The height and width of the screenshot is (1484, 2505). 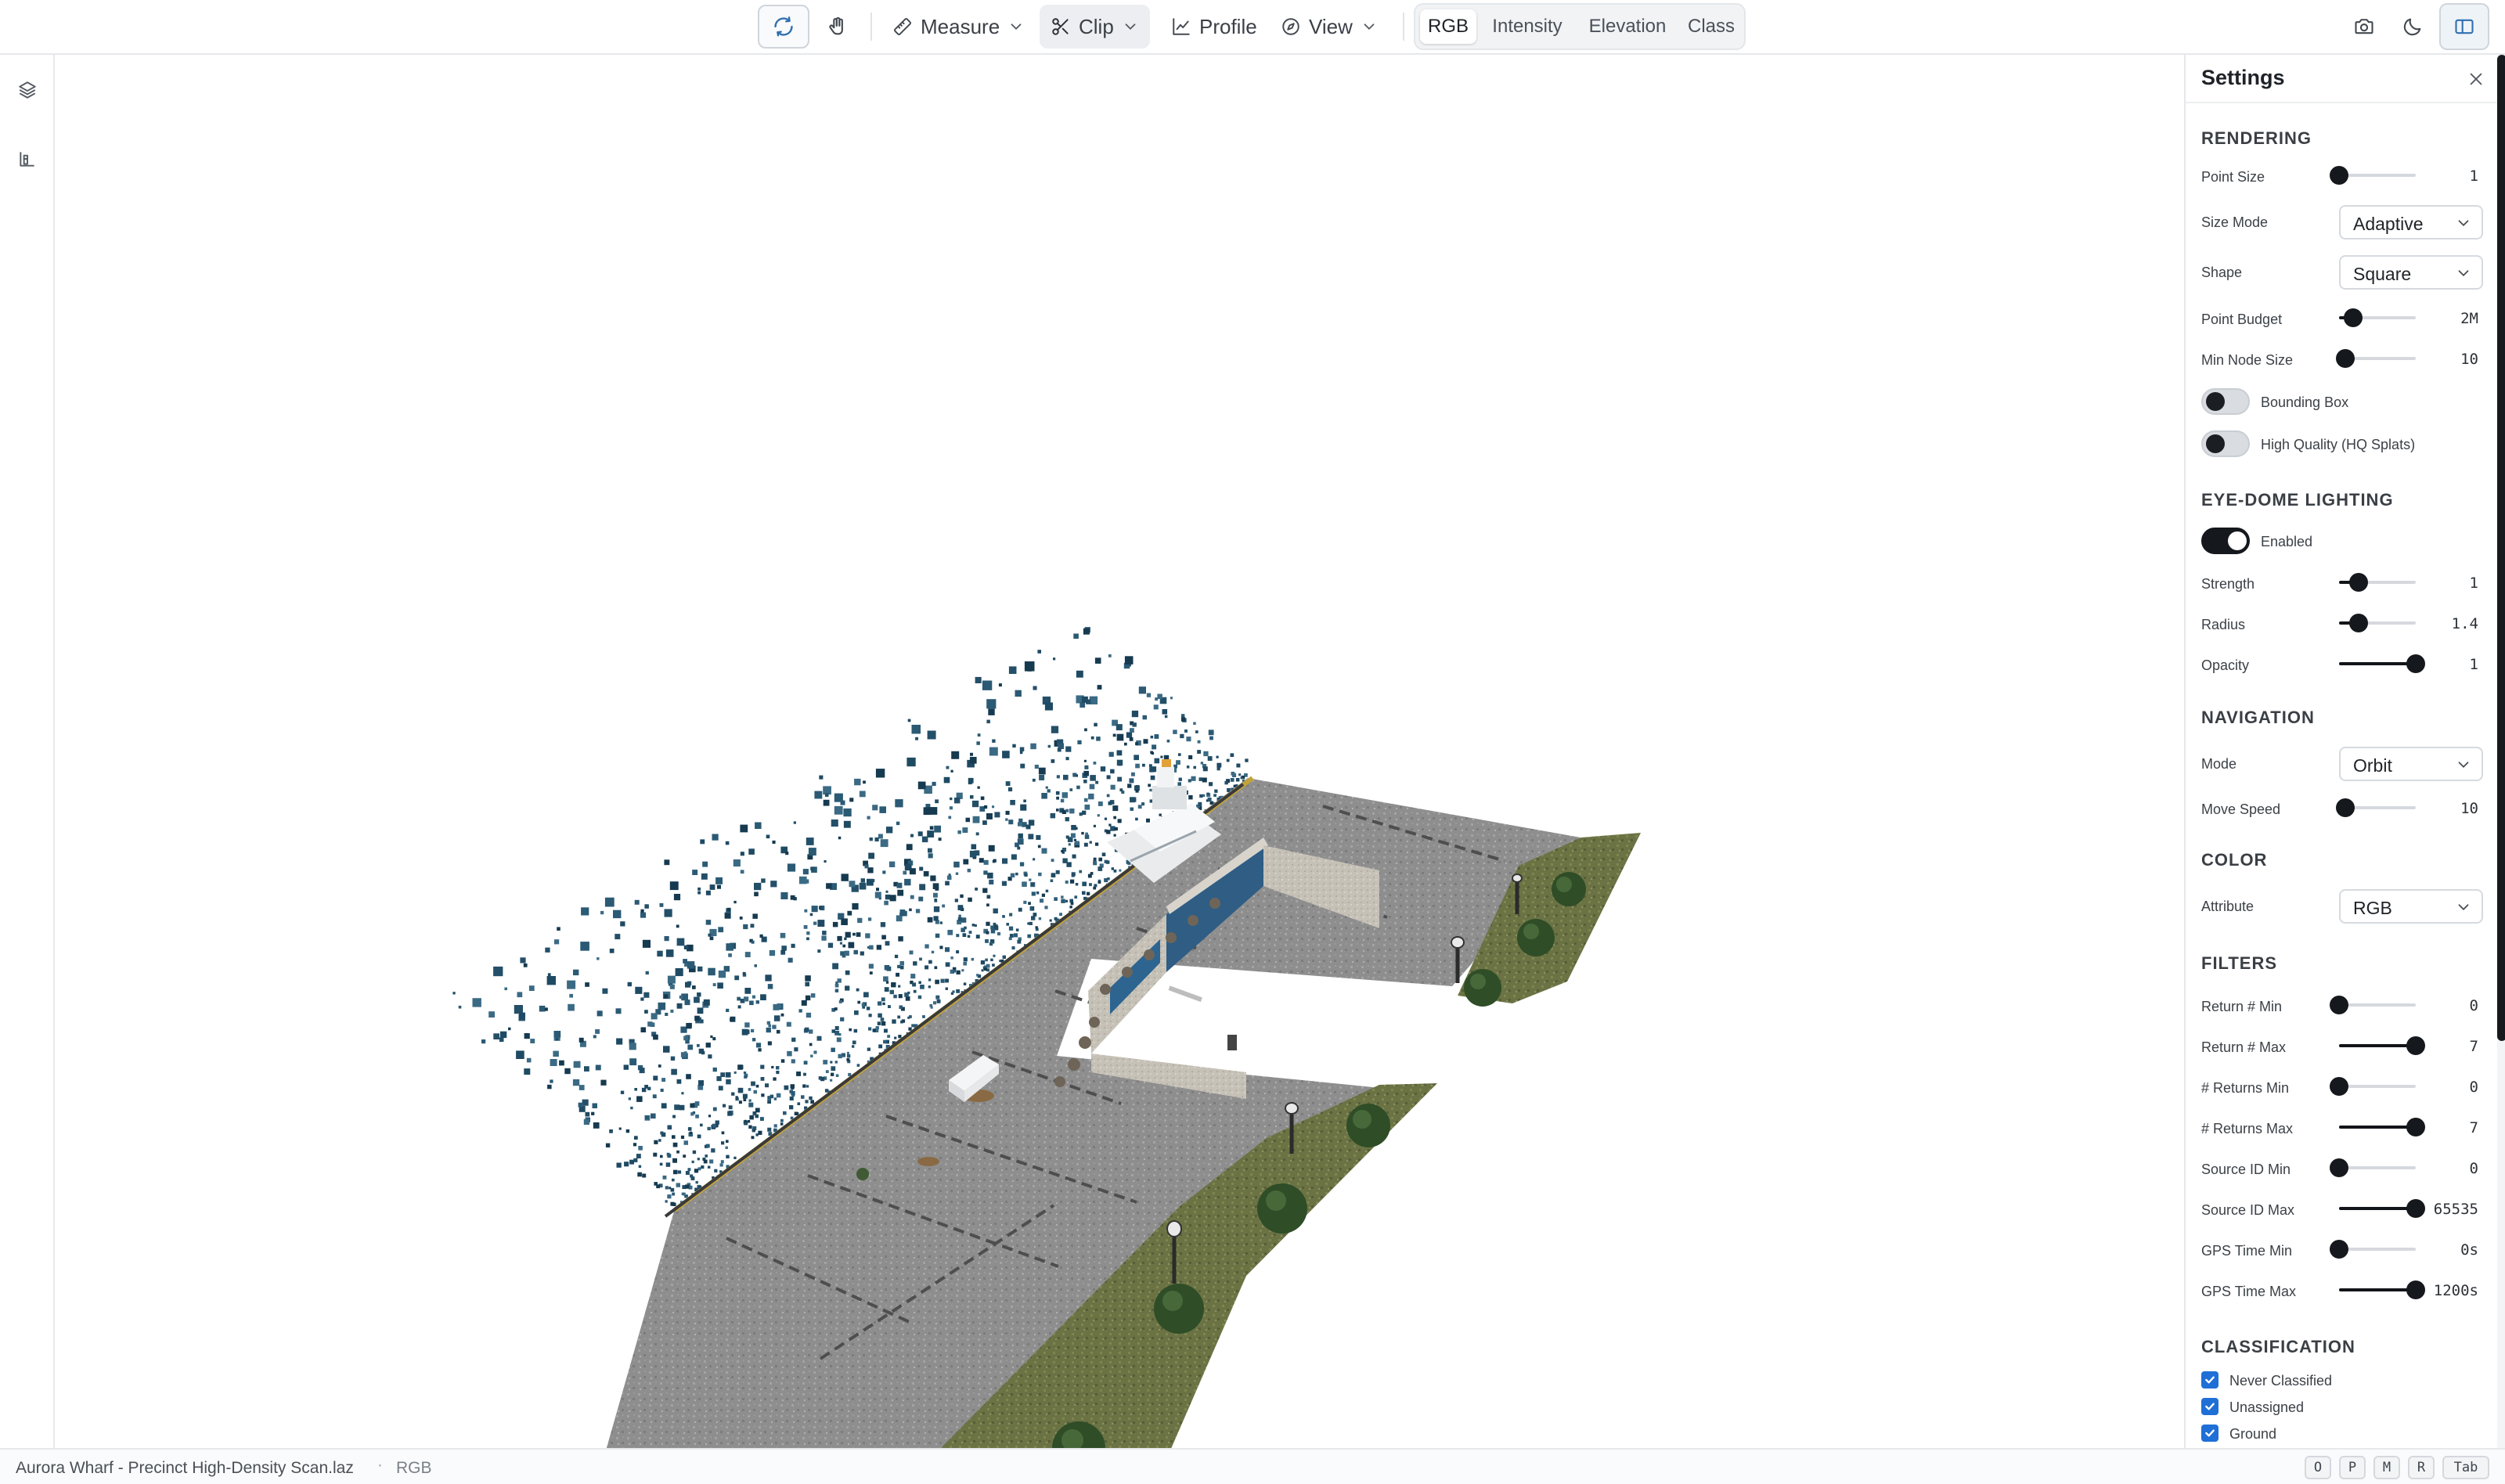 I want to click on edl-enabled-toggle, so click(x=2225, y=541).